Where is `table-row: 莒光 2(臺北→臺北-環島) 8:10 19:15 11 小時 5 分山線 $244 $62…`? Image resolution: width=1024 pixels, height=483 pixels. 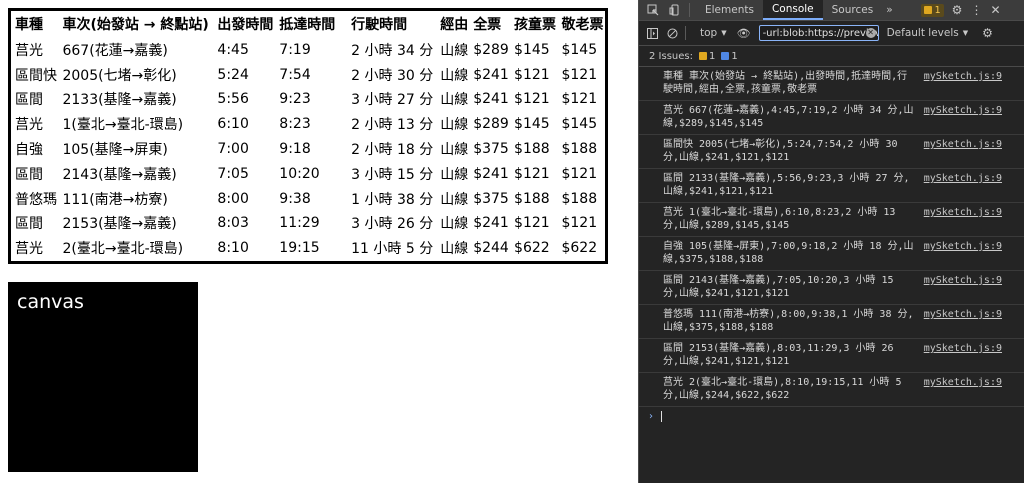
table-row: 莒光 2(臺北→臺北-環島) 8:10 19:15 11 小時 5 分山線 $244 $62… is located at coordinates (308, 249).